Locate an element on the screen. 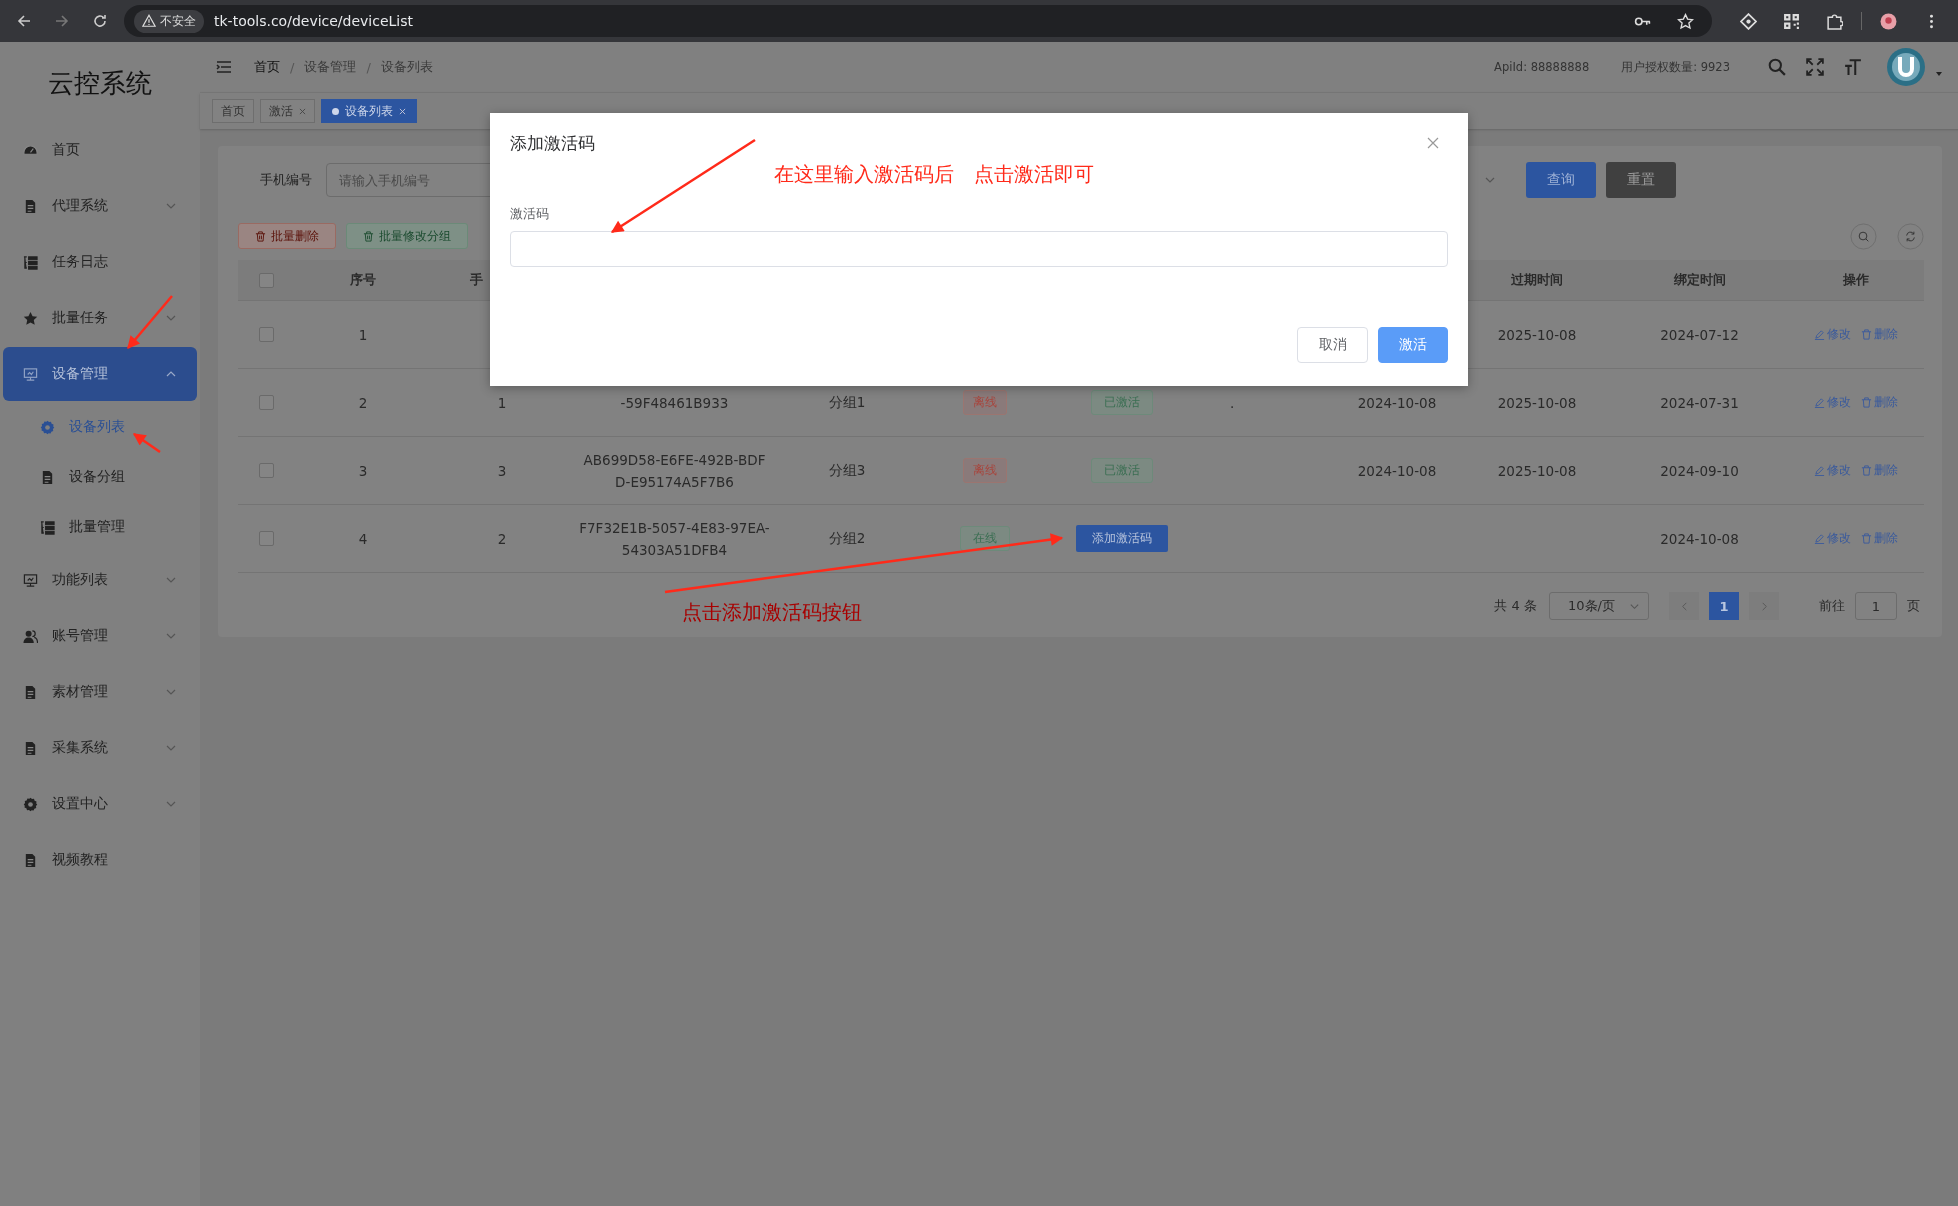 Image resolution: width=1958 pixels, height=1206 pixels. profile-avatar-icon is located at coordinates (1888, 21).